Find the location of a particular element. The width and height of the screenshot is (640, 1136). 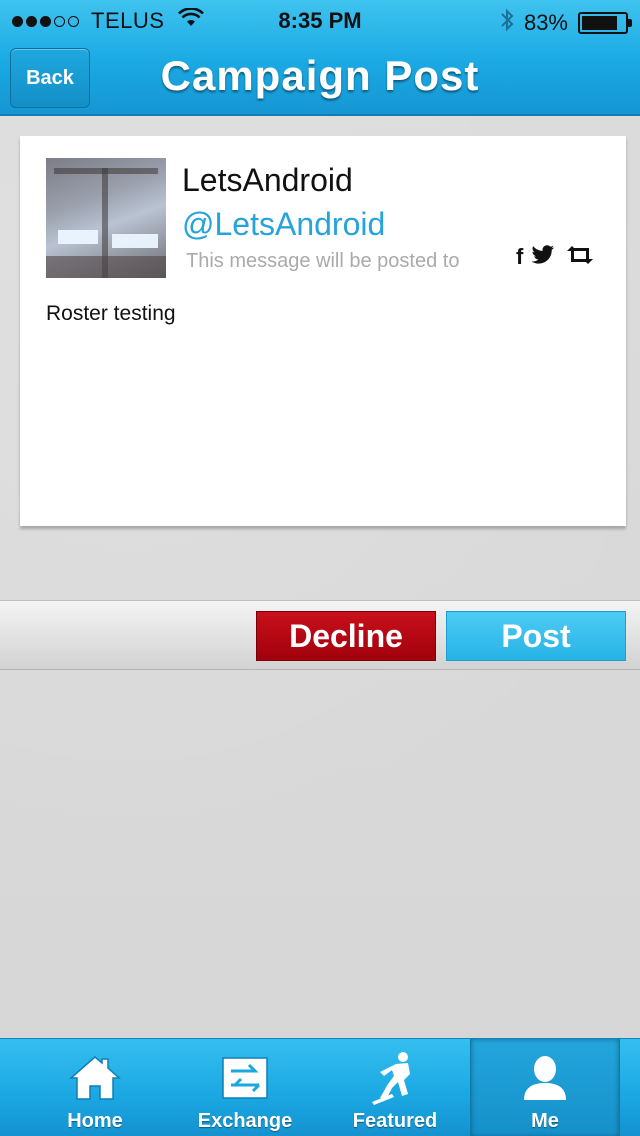

battery-icon is located at coordinates (605, 23).